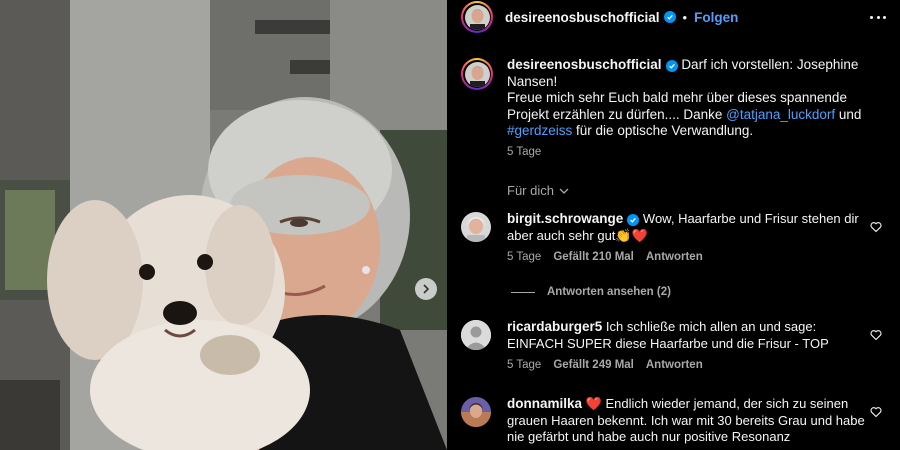 Image resolution: width=900 pixels, height=450 pixels. I want to click on mention-link: @tatjana_luckdorf, so click(780, 114).